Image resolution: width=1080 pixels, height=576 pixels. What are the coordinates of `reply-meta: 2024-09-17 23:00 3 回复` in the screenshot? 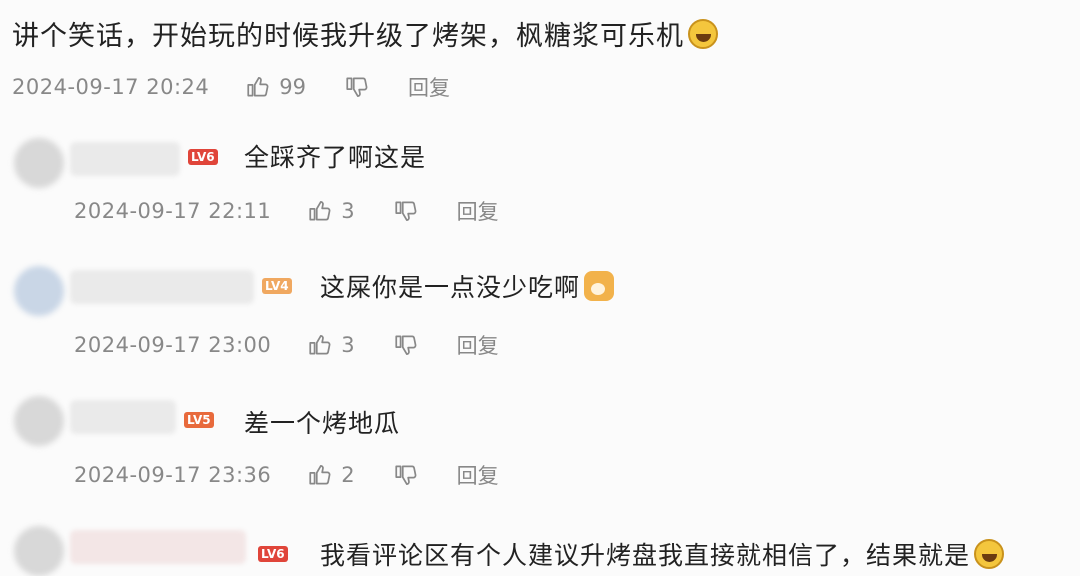 It's located at (286, 345).